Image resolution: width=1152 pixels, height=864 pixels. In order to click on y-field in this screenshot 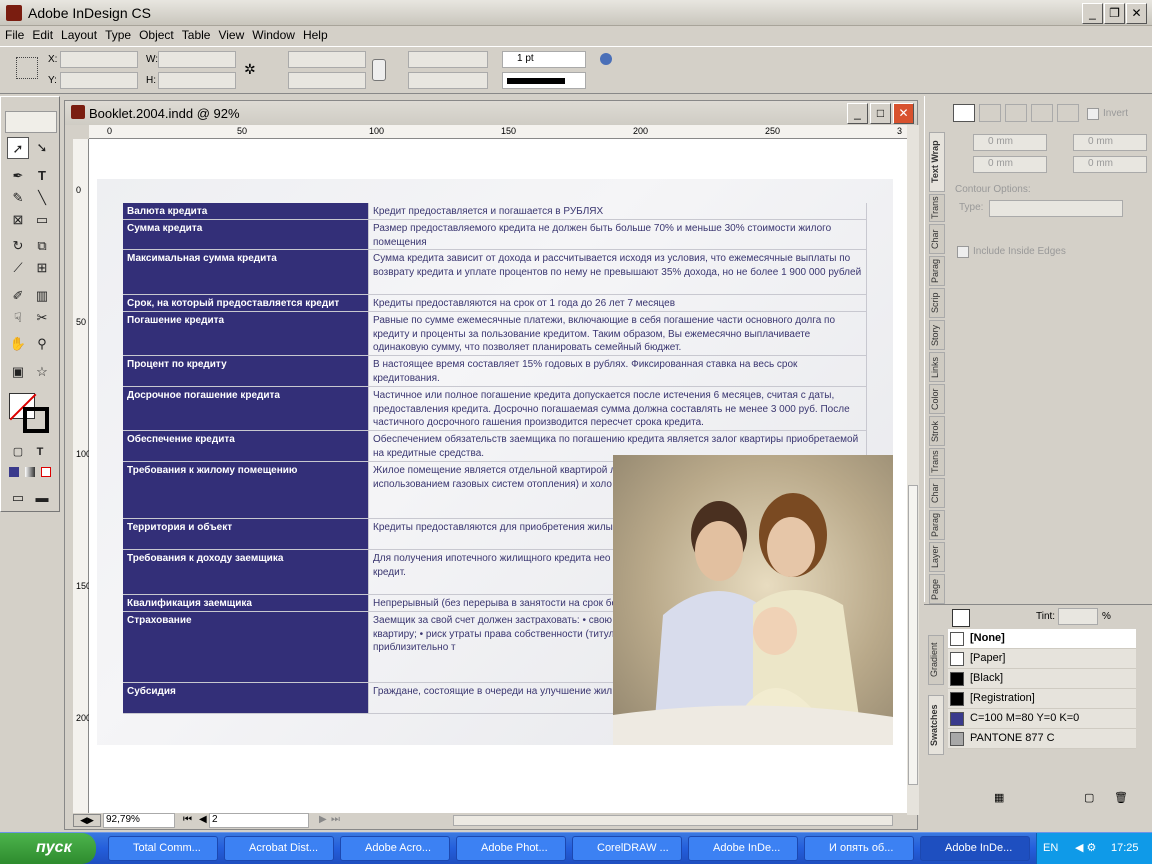, I will do `click(99, 80)`.